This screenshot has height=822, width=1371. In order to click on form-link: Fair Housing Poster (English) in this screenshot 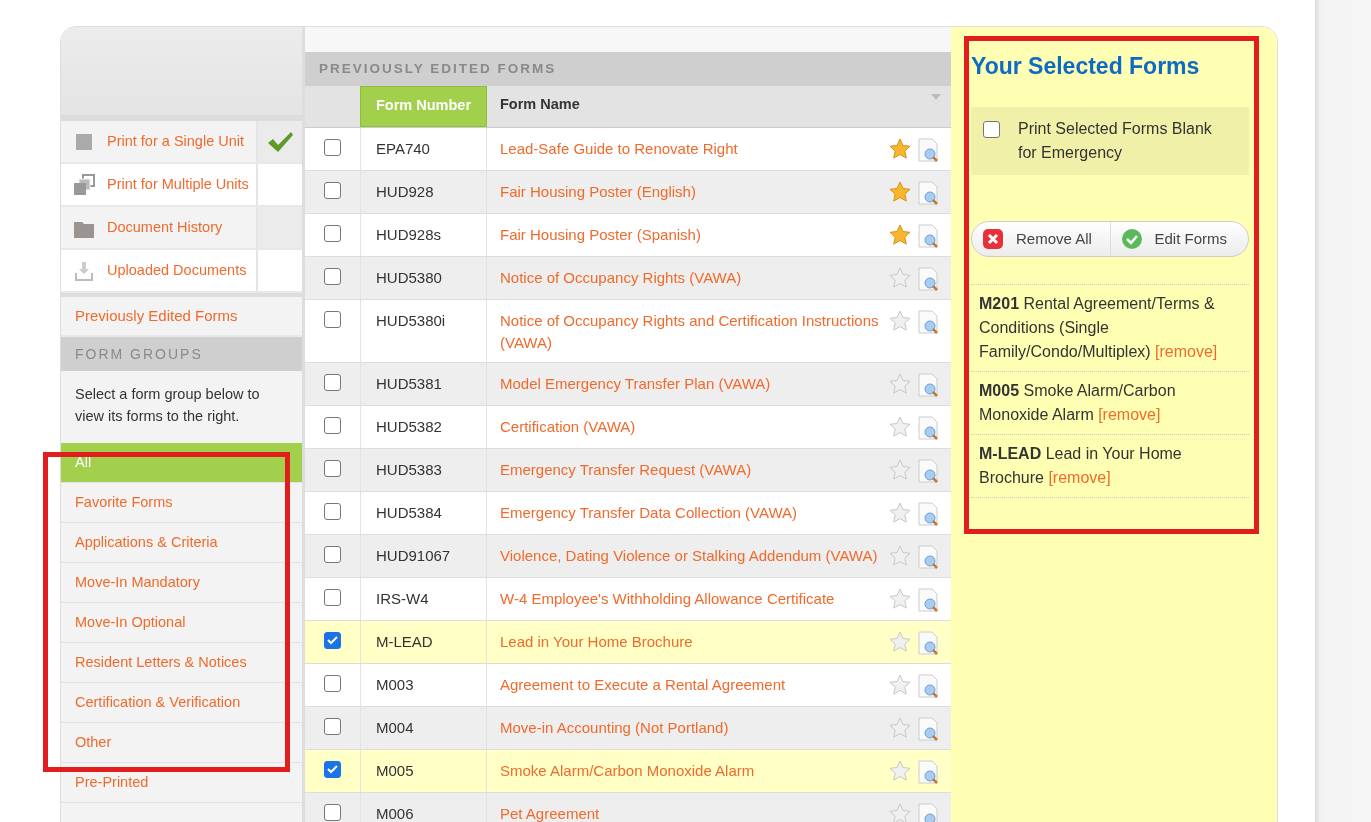, I will do `click(691, 193)`.